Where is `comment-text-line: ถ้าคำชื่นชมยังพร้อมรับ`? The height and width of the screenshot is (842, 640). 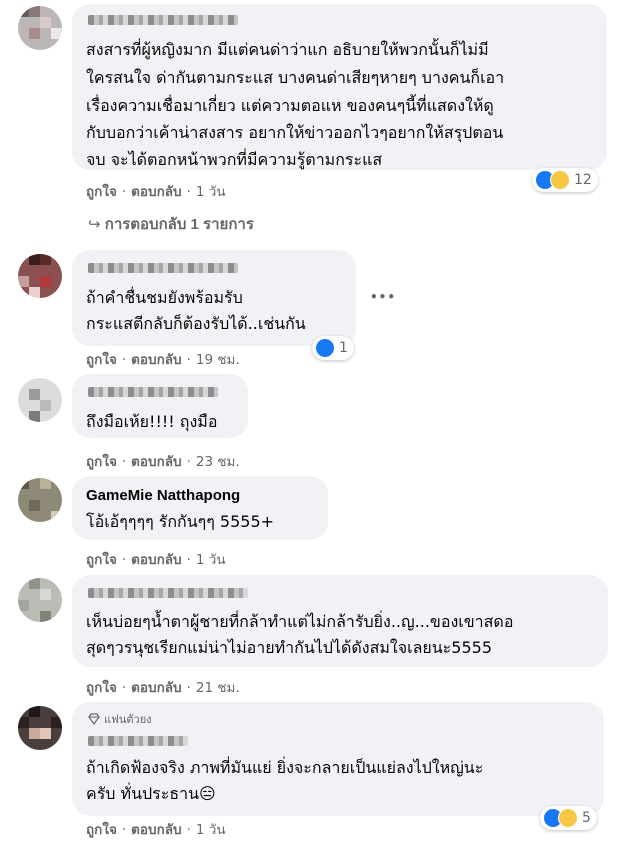
comment-text-line: ถ้าคำชื่นชมยังพร้อมรับ is located at coordinates (164, 297).